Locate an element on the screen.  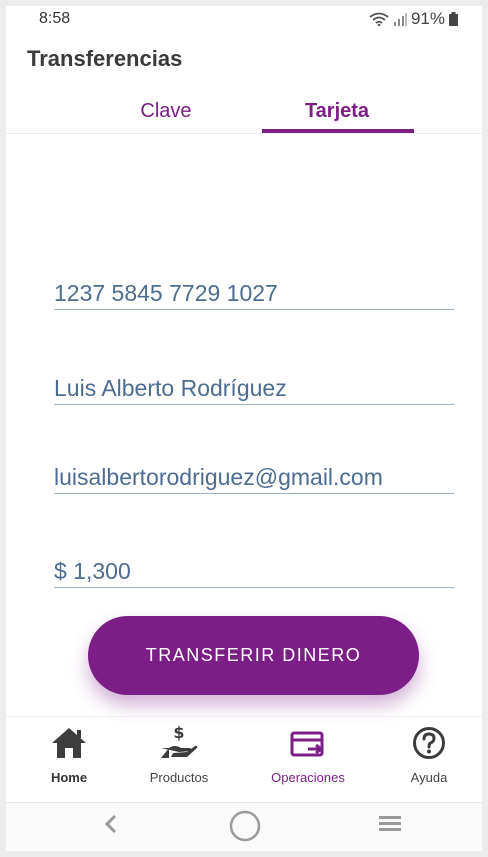
home-circle-icon is located at coordinates (245, 828).